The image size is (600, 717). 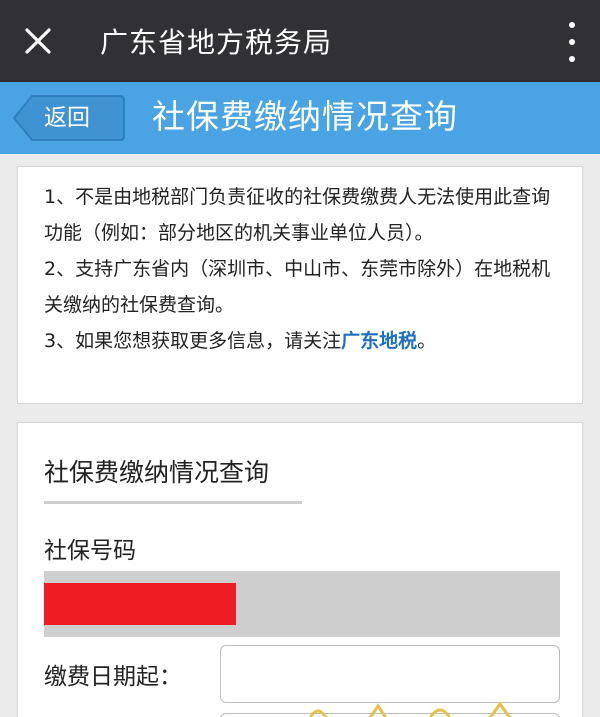 I want to click on form-title-divider, so click(x=173, y=502).